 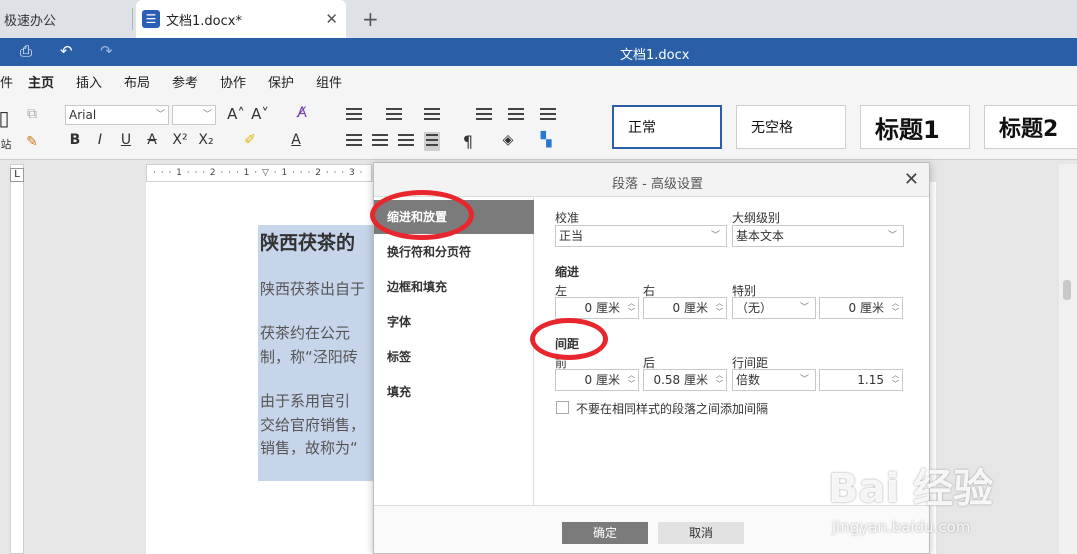 What do you see at coordinates (6, 81) in the screenshot?
I see `menu-file: 件` at bounding box center [6, 81].